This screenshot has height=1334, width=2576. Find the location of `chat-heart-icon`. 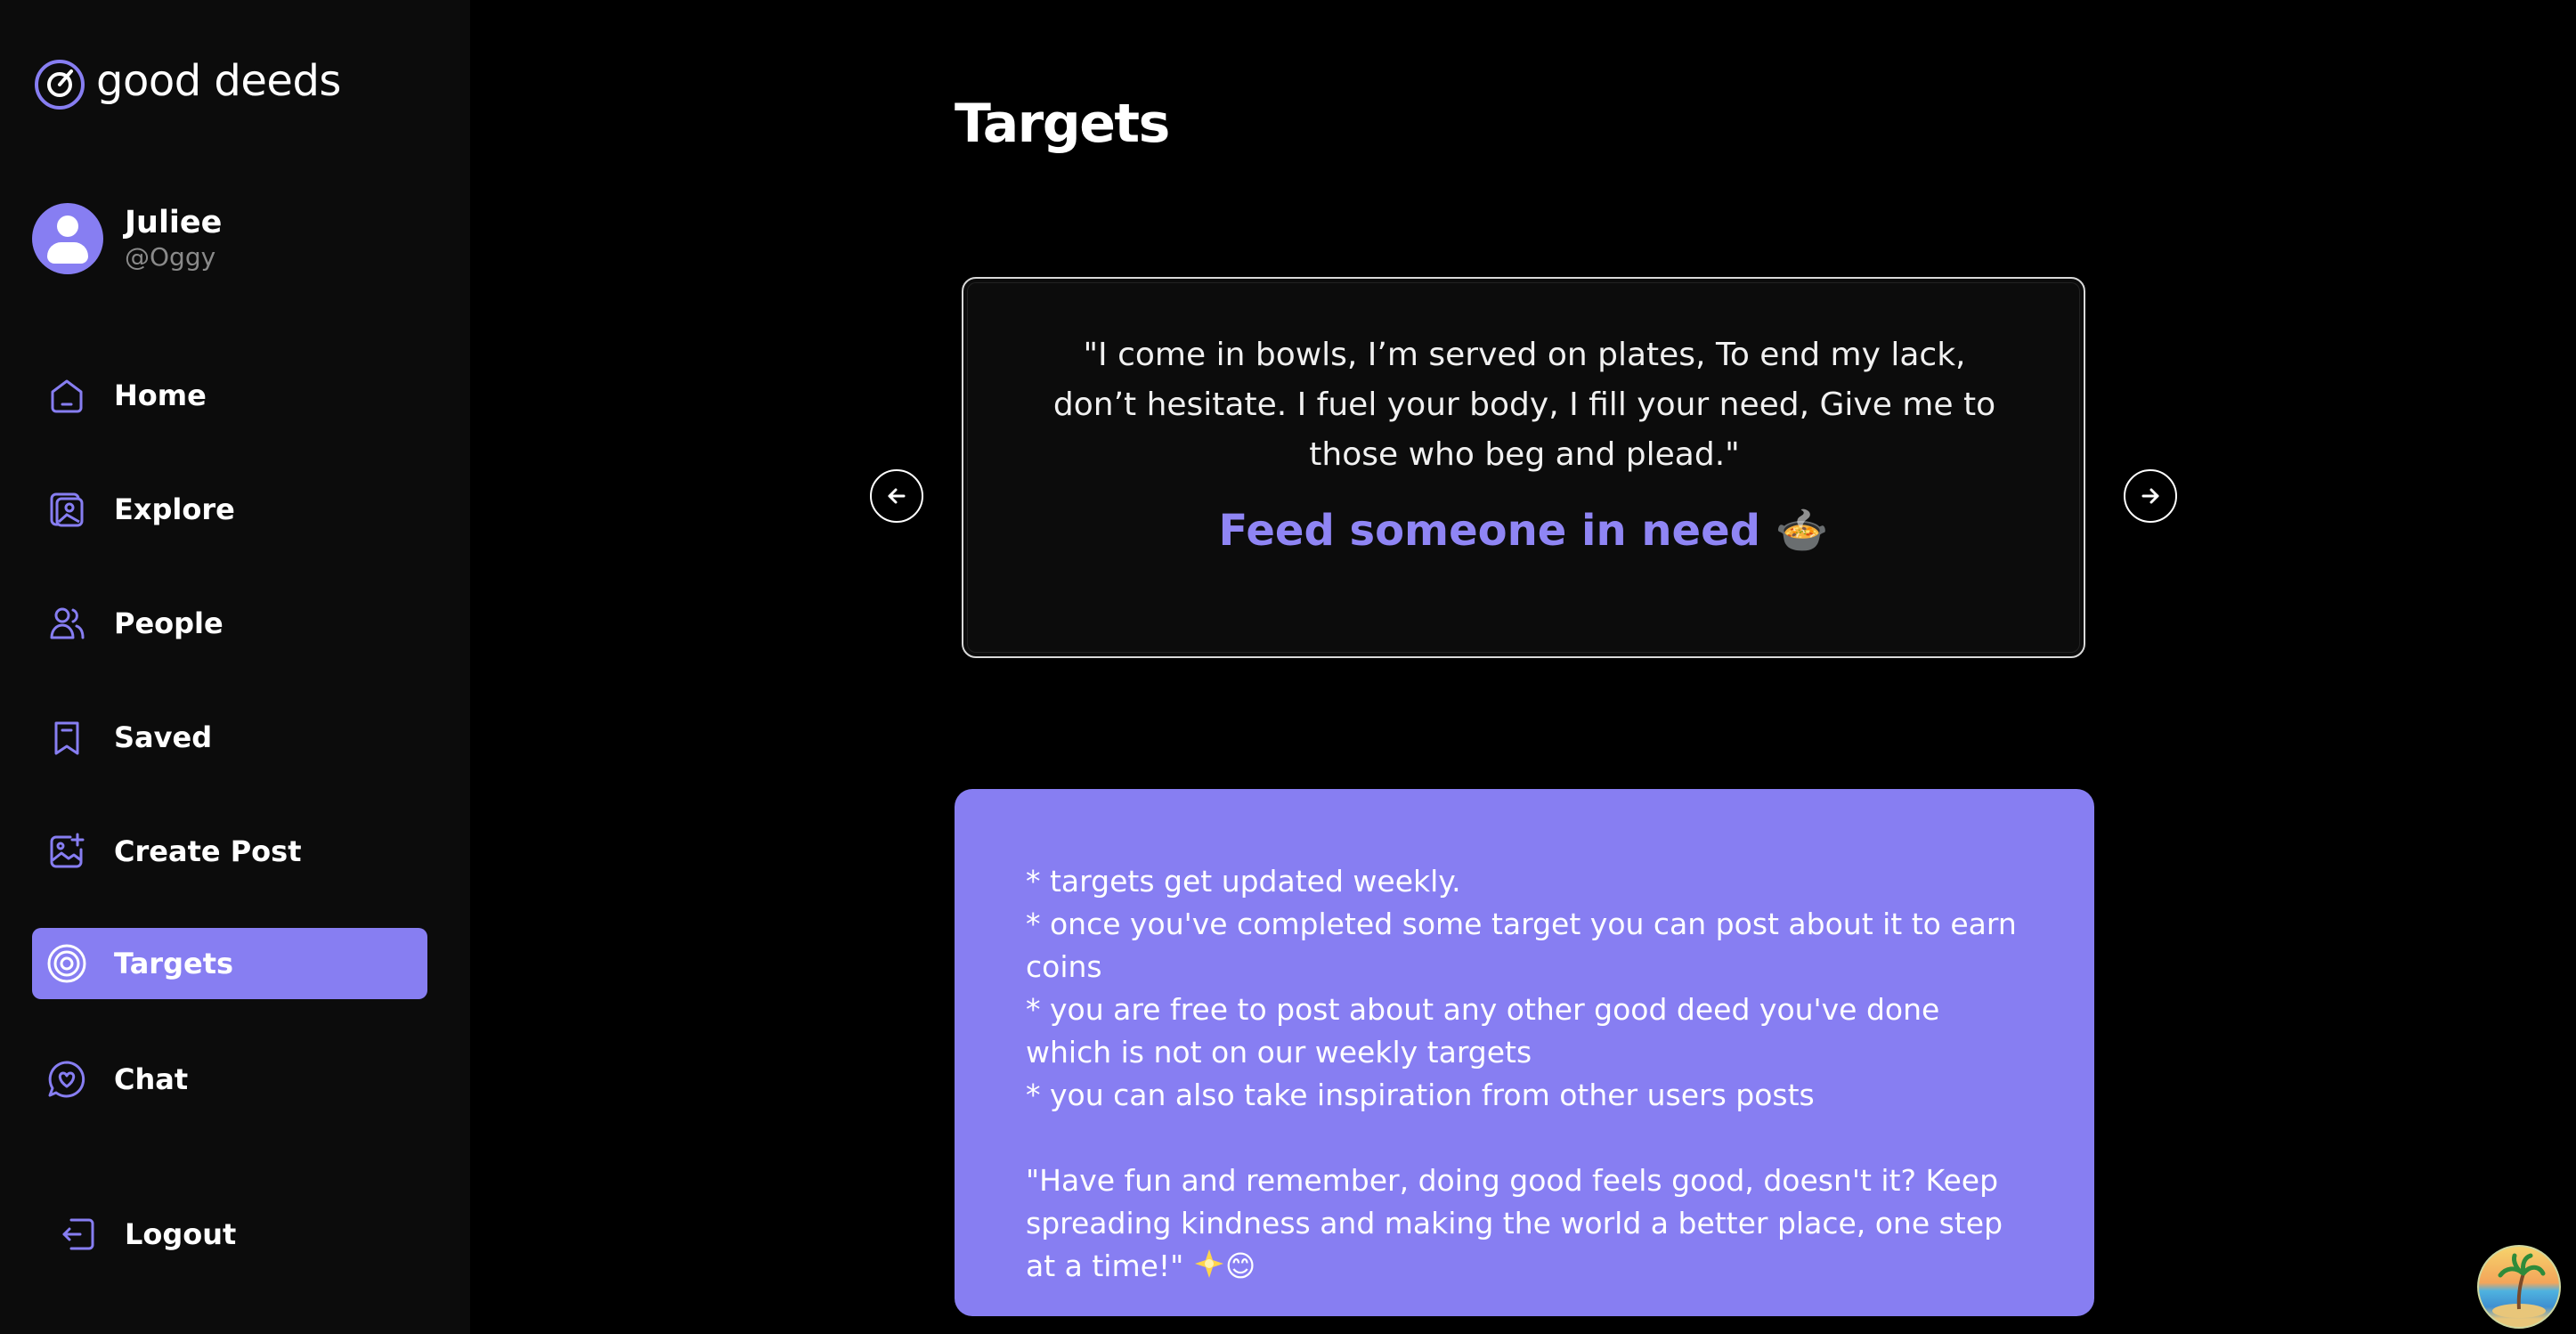

chat-heart-icon is located at coordinates (67, 1080).